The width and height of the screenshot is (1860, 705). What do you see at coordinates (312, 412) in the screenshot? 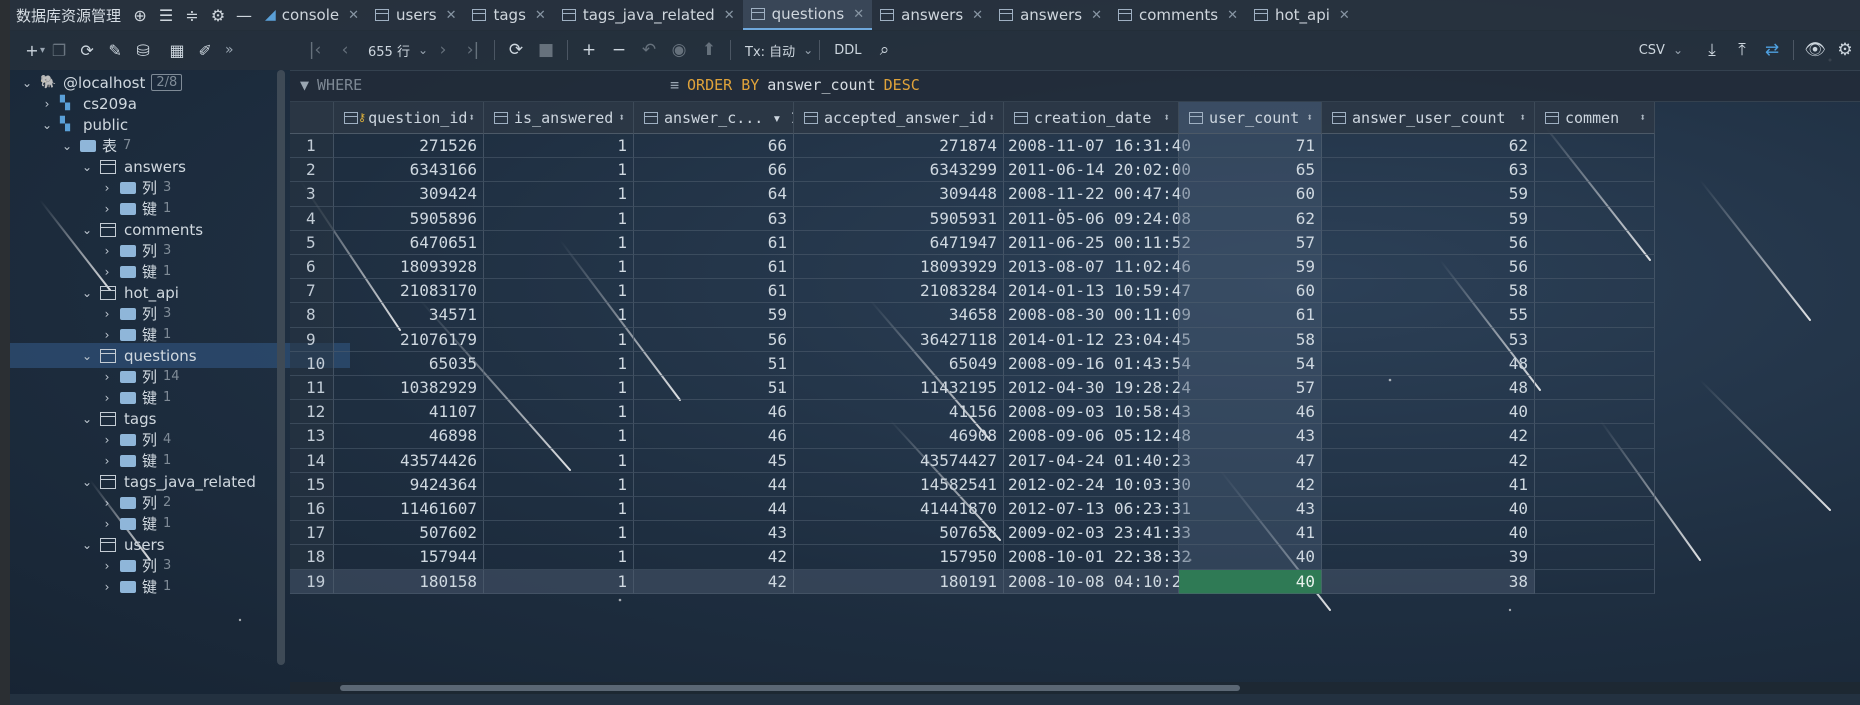
I see `row-number: 12` at bounding box center [312, 412].